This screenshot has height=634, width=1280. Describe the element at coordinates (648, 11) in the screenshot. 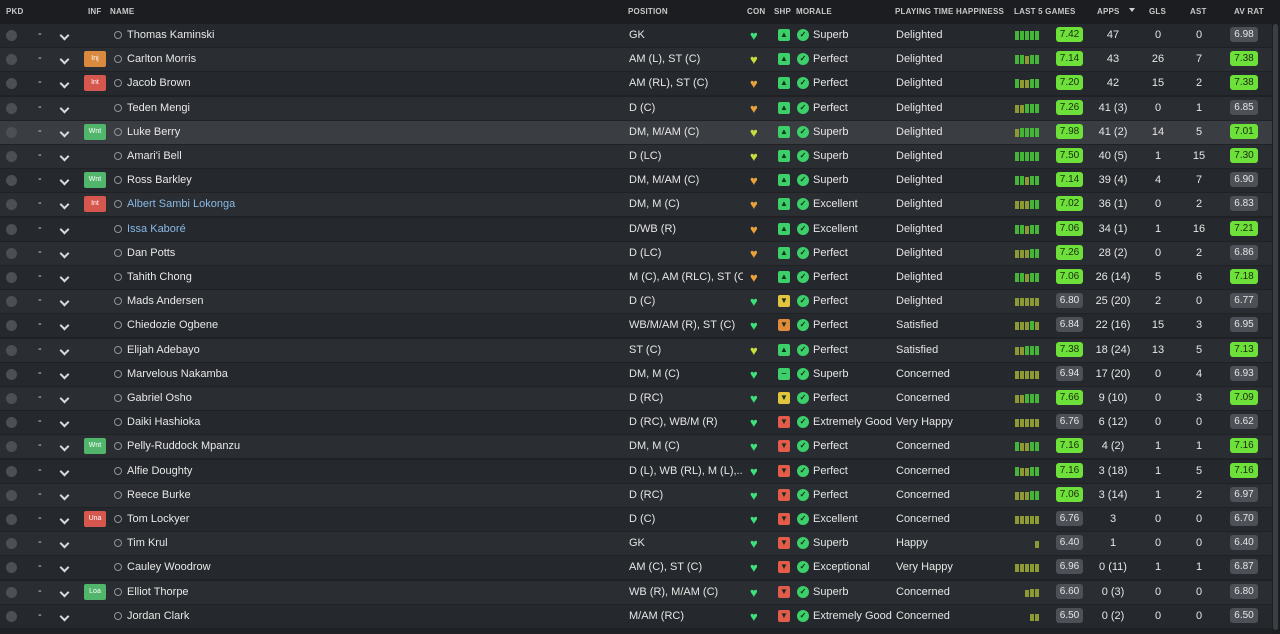

I see `col-position: POSITION` at that location.